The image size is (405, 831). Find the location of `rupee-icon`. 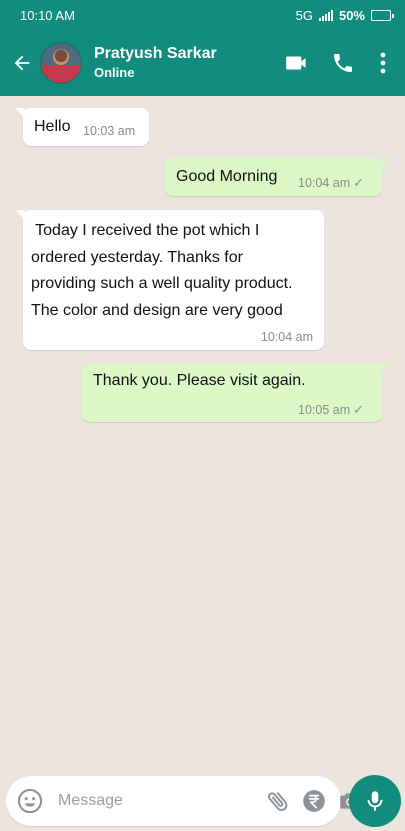

rupee-icon is located at coordinates (314, 801).